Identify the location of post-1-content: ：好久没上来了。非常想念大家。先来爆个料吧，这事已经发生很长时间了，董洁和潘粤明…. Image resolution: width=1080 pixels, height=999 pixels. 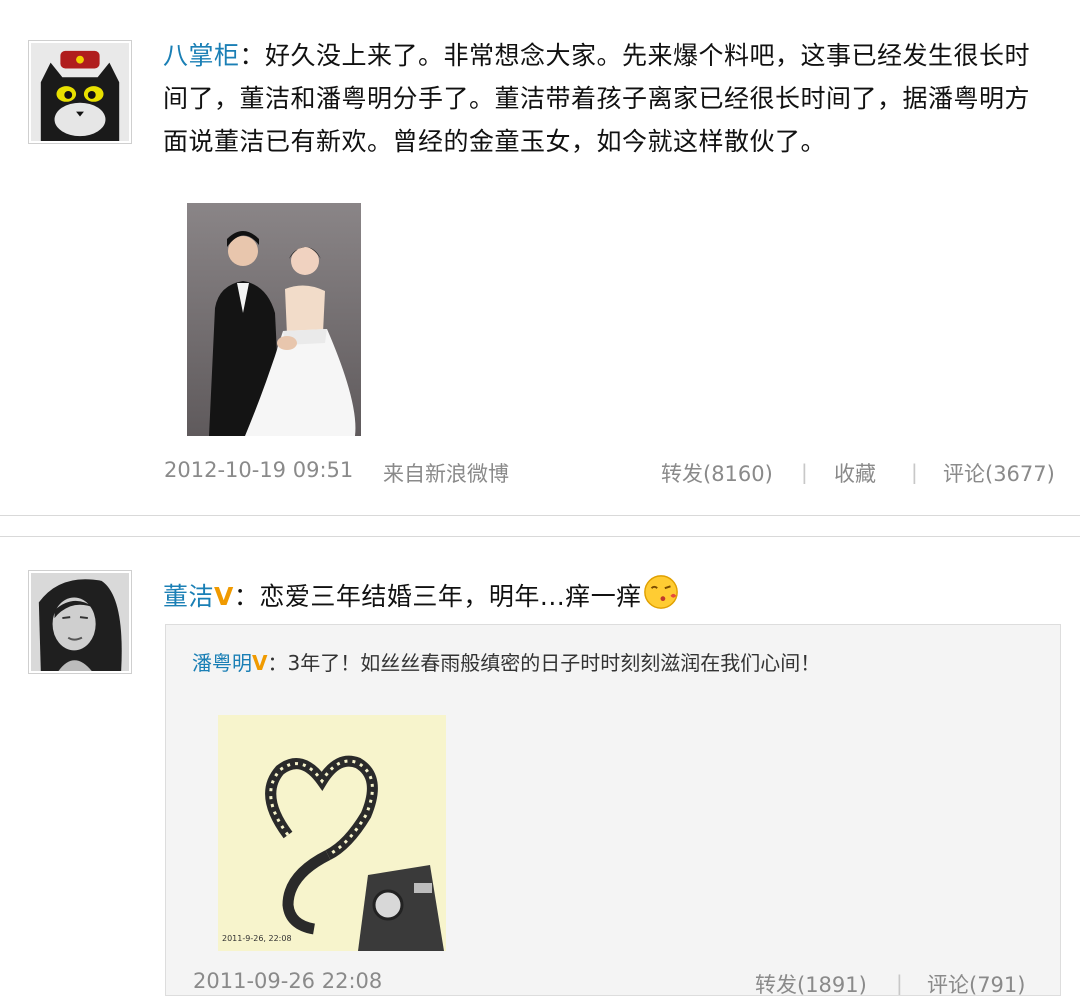
(597, 98).